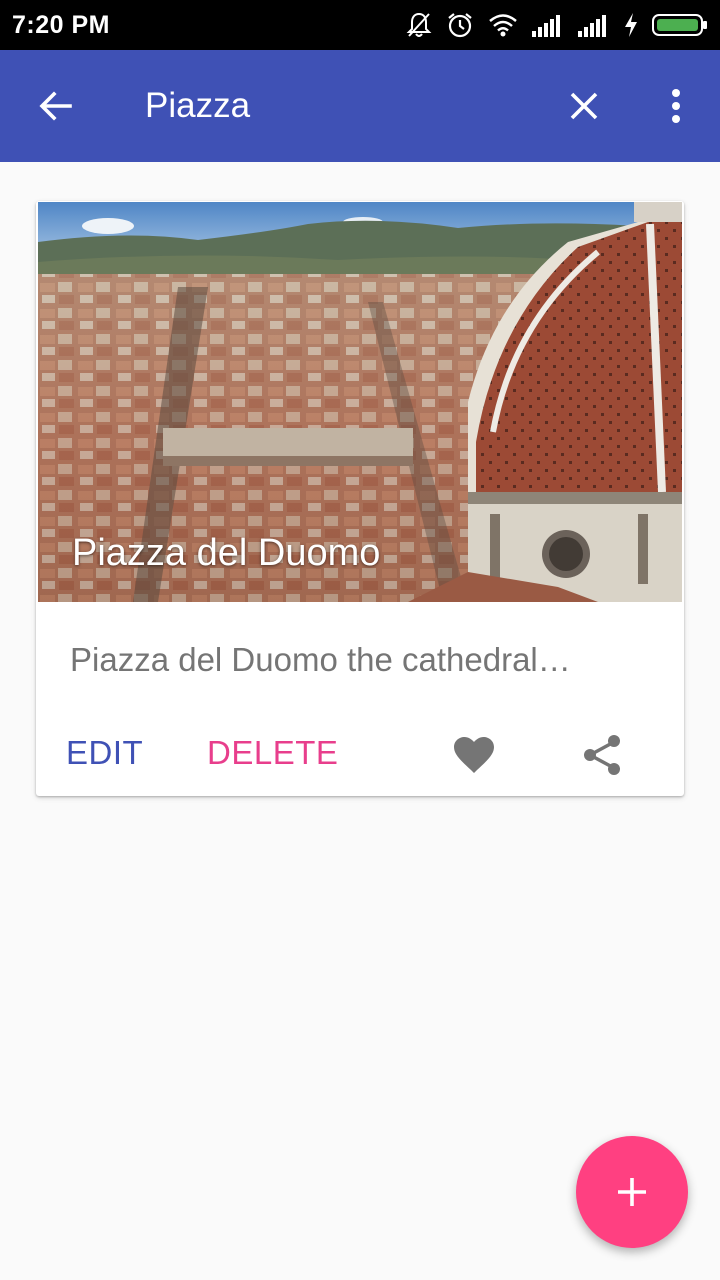  Describe the element at coordinates (226, 553) in the screenshot. I see `card-image-title: Piazza del Duomo` at that location.